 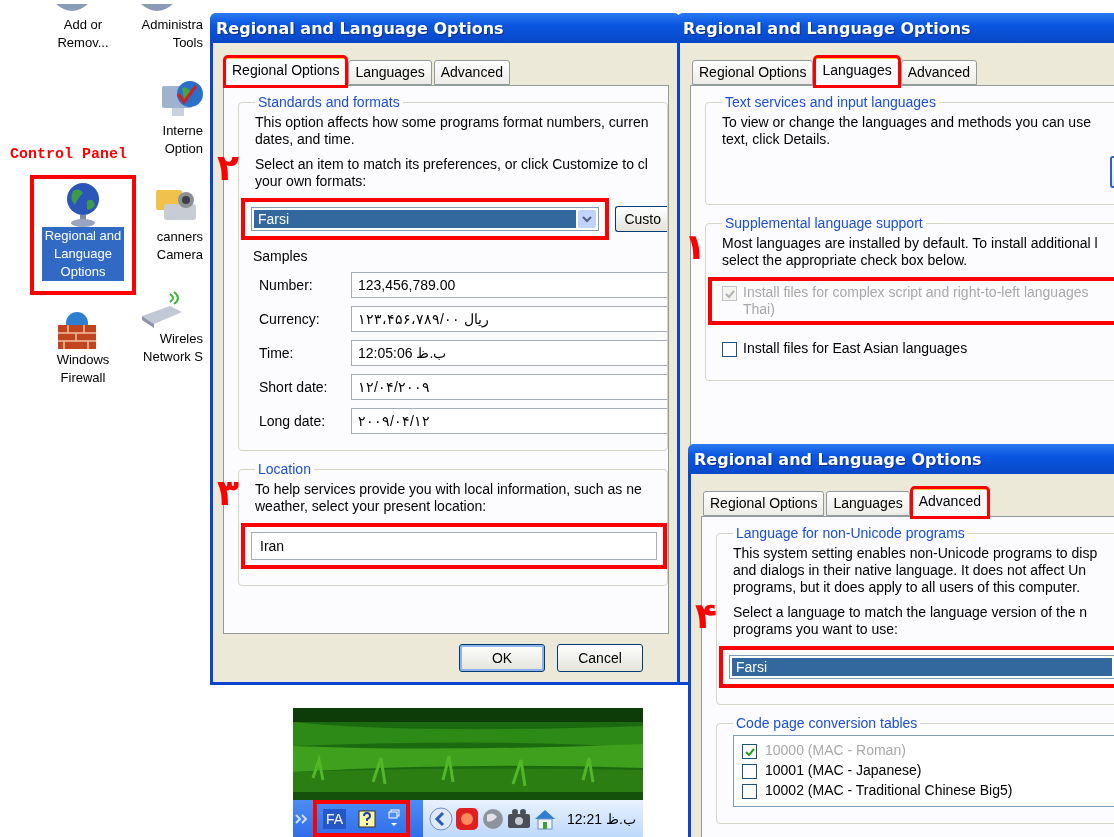 What do you see at coordinates (228, 493) in the screenshot?
I see `step-number: ۳` at bounding box center [228, 493].